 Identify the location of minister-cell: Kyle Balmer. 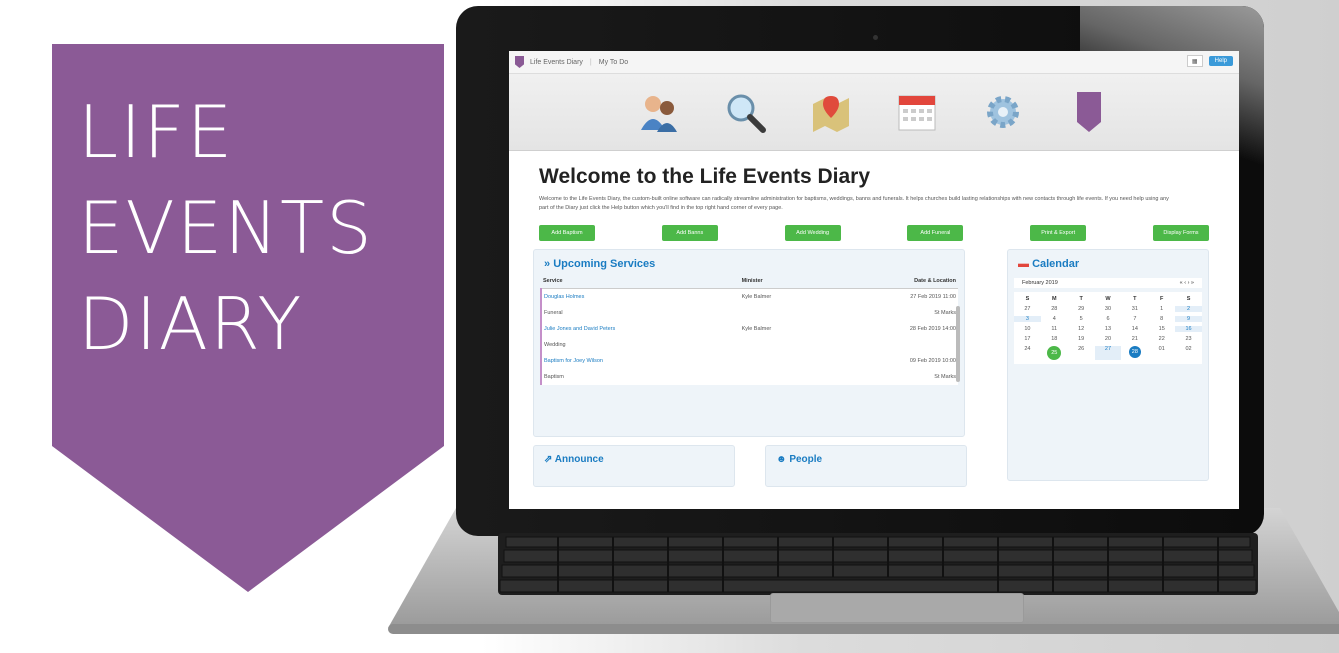
(783, 296).